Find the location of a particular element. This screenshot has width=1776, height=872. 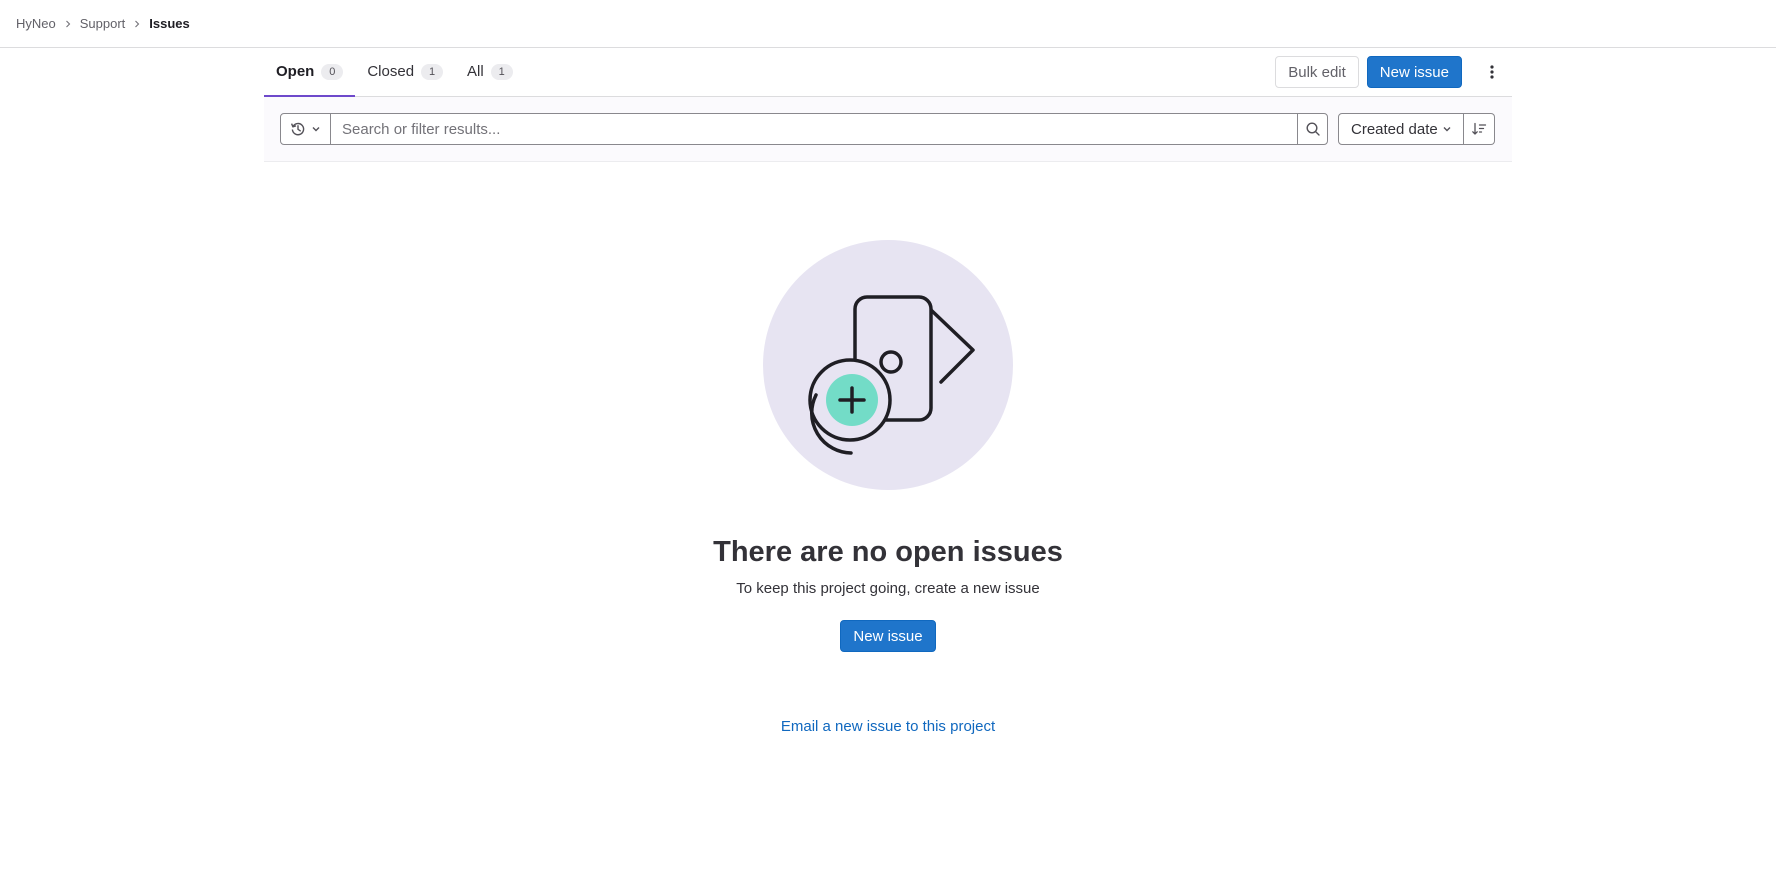

sort-direction-button is located at coordinates (1479, 129).